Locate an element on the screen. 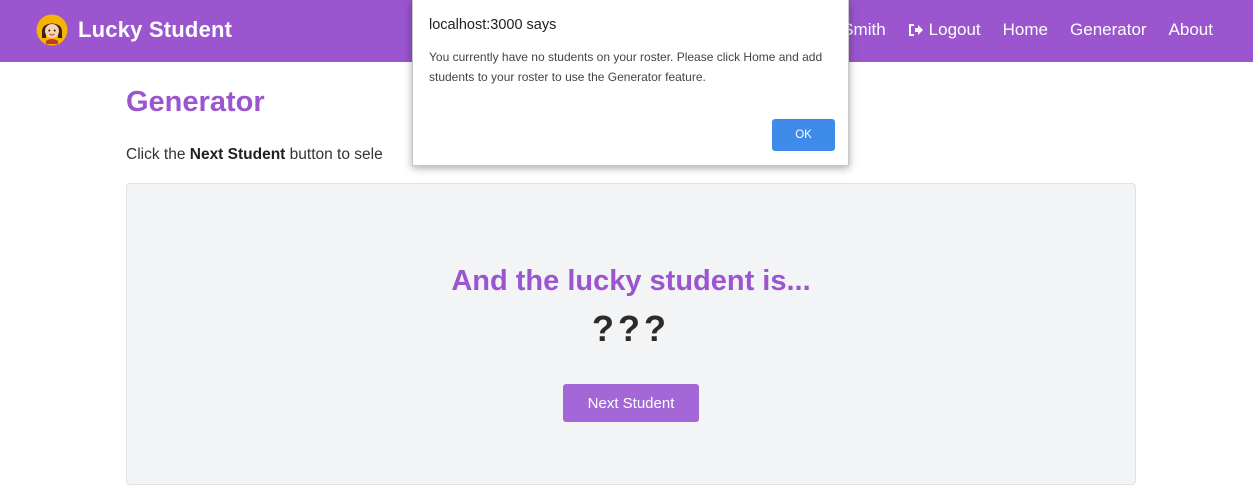  logout-icon is located at coordinates (915, 30).